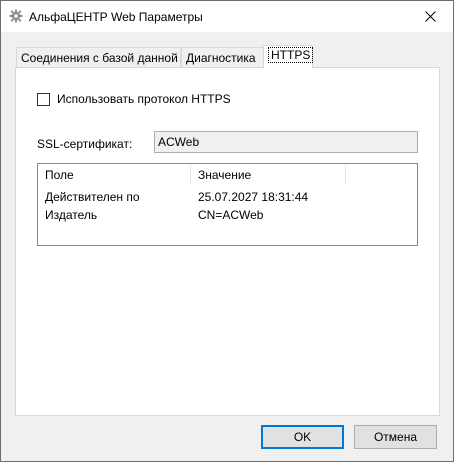 This screenshot has width=454, height=462. I want to click on column-header-field: Поле, so click(114, 174).